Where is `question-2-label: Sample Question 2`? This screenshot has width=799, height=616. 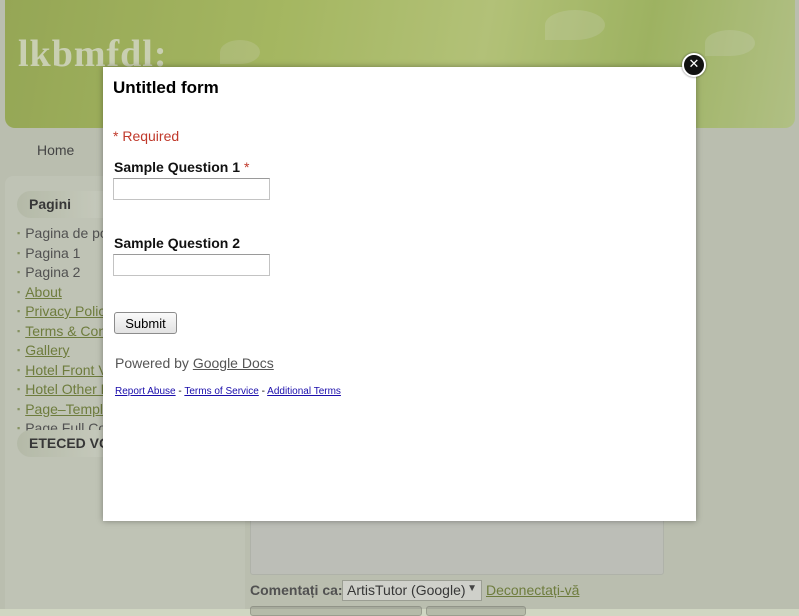
question-2-label: Sample Question 2 is located at coordinates (177, 243).